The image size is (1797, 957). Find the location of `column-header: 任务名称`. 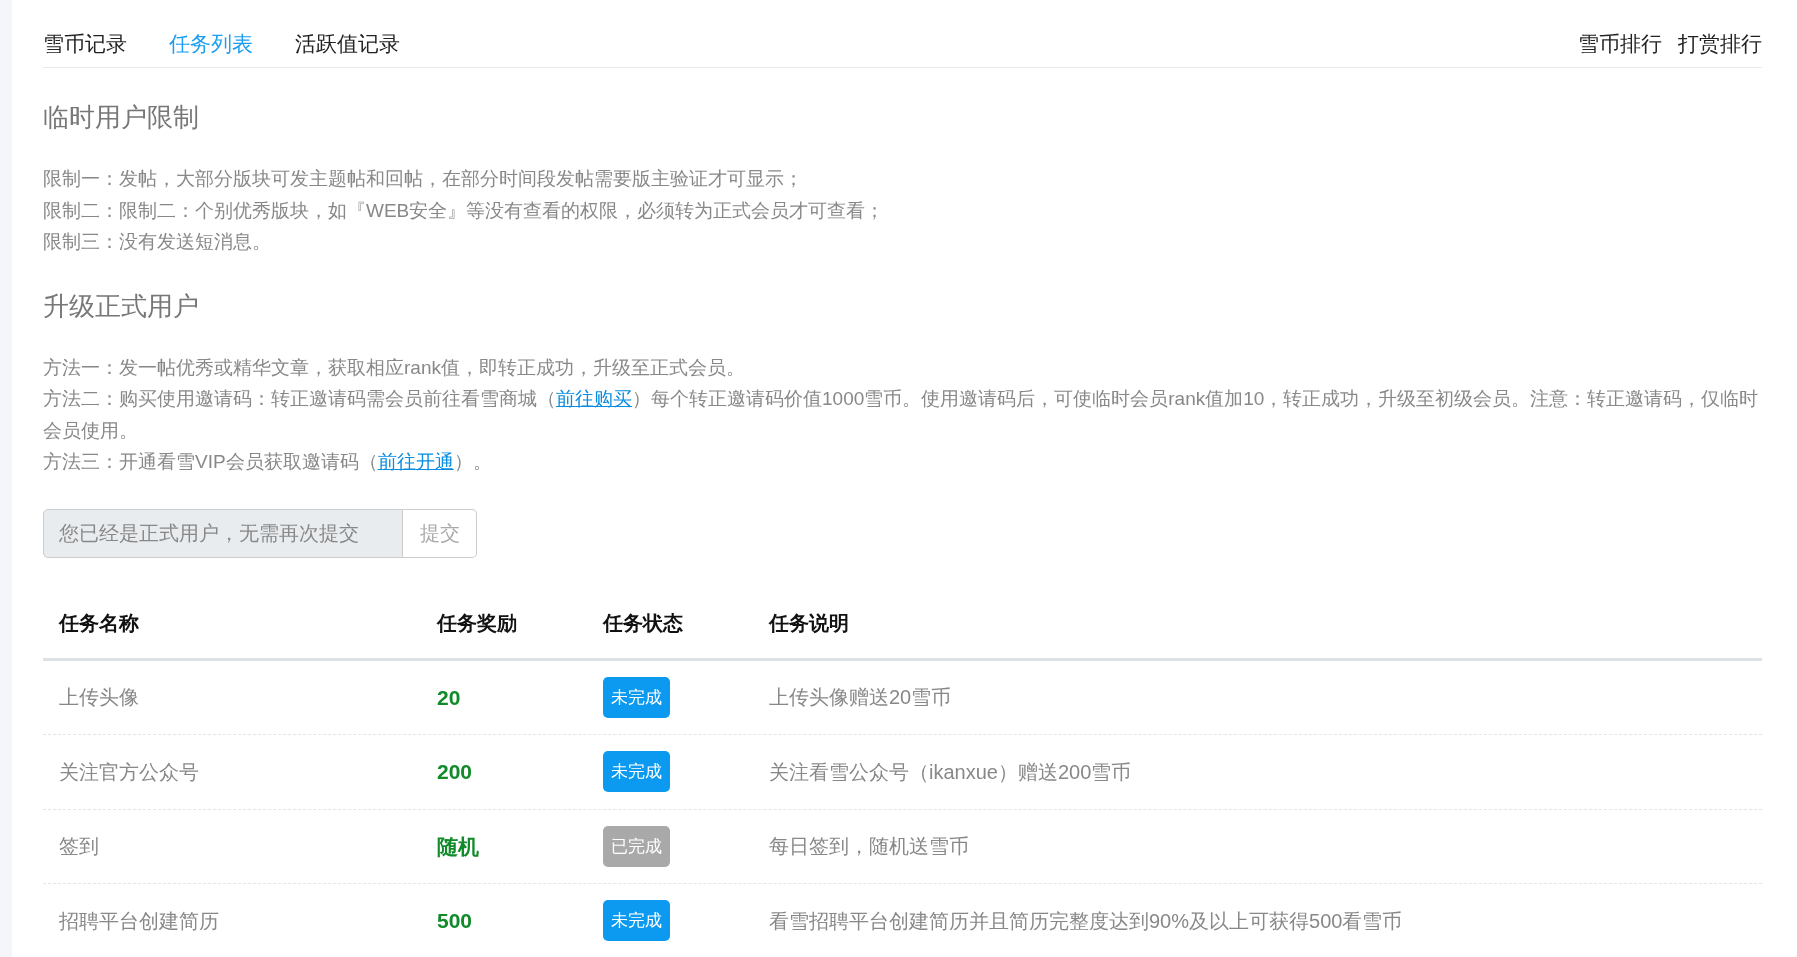

column-header: 任务名称 is located at coordinates (99, 622).